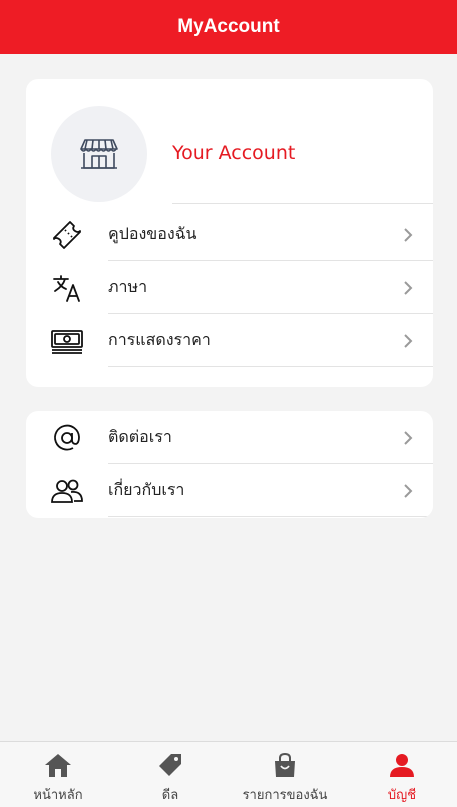 Image resolution: width=457 pixels, height=807 pixels. What do you see at coordinates (58, 765) in the screenshot?
I see `home-icon` at bounding box center [58, 765].